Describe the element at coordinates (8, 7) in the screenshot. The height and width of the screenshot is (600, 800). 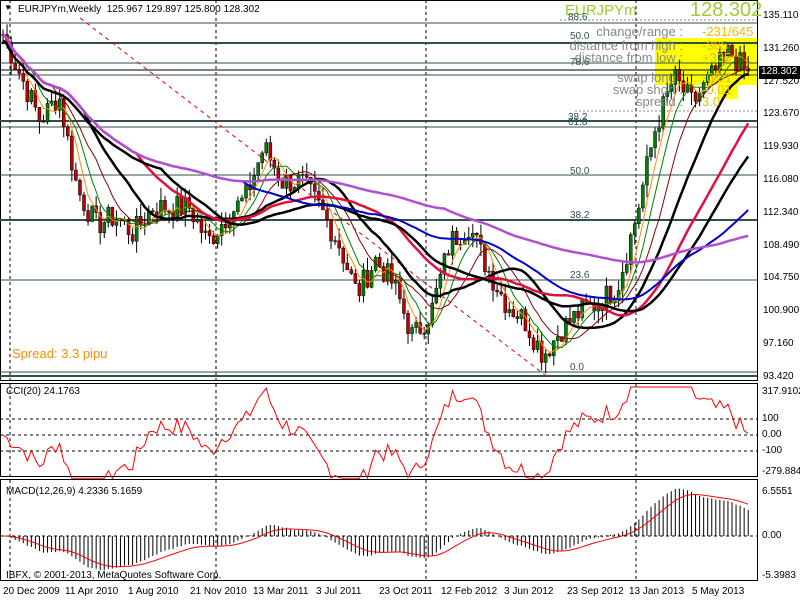
I see `dropdown-arrow-icon: ▼` at that location.